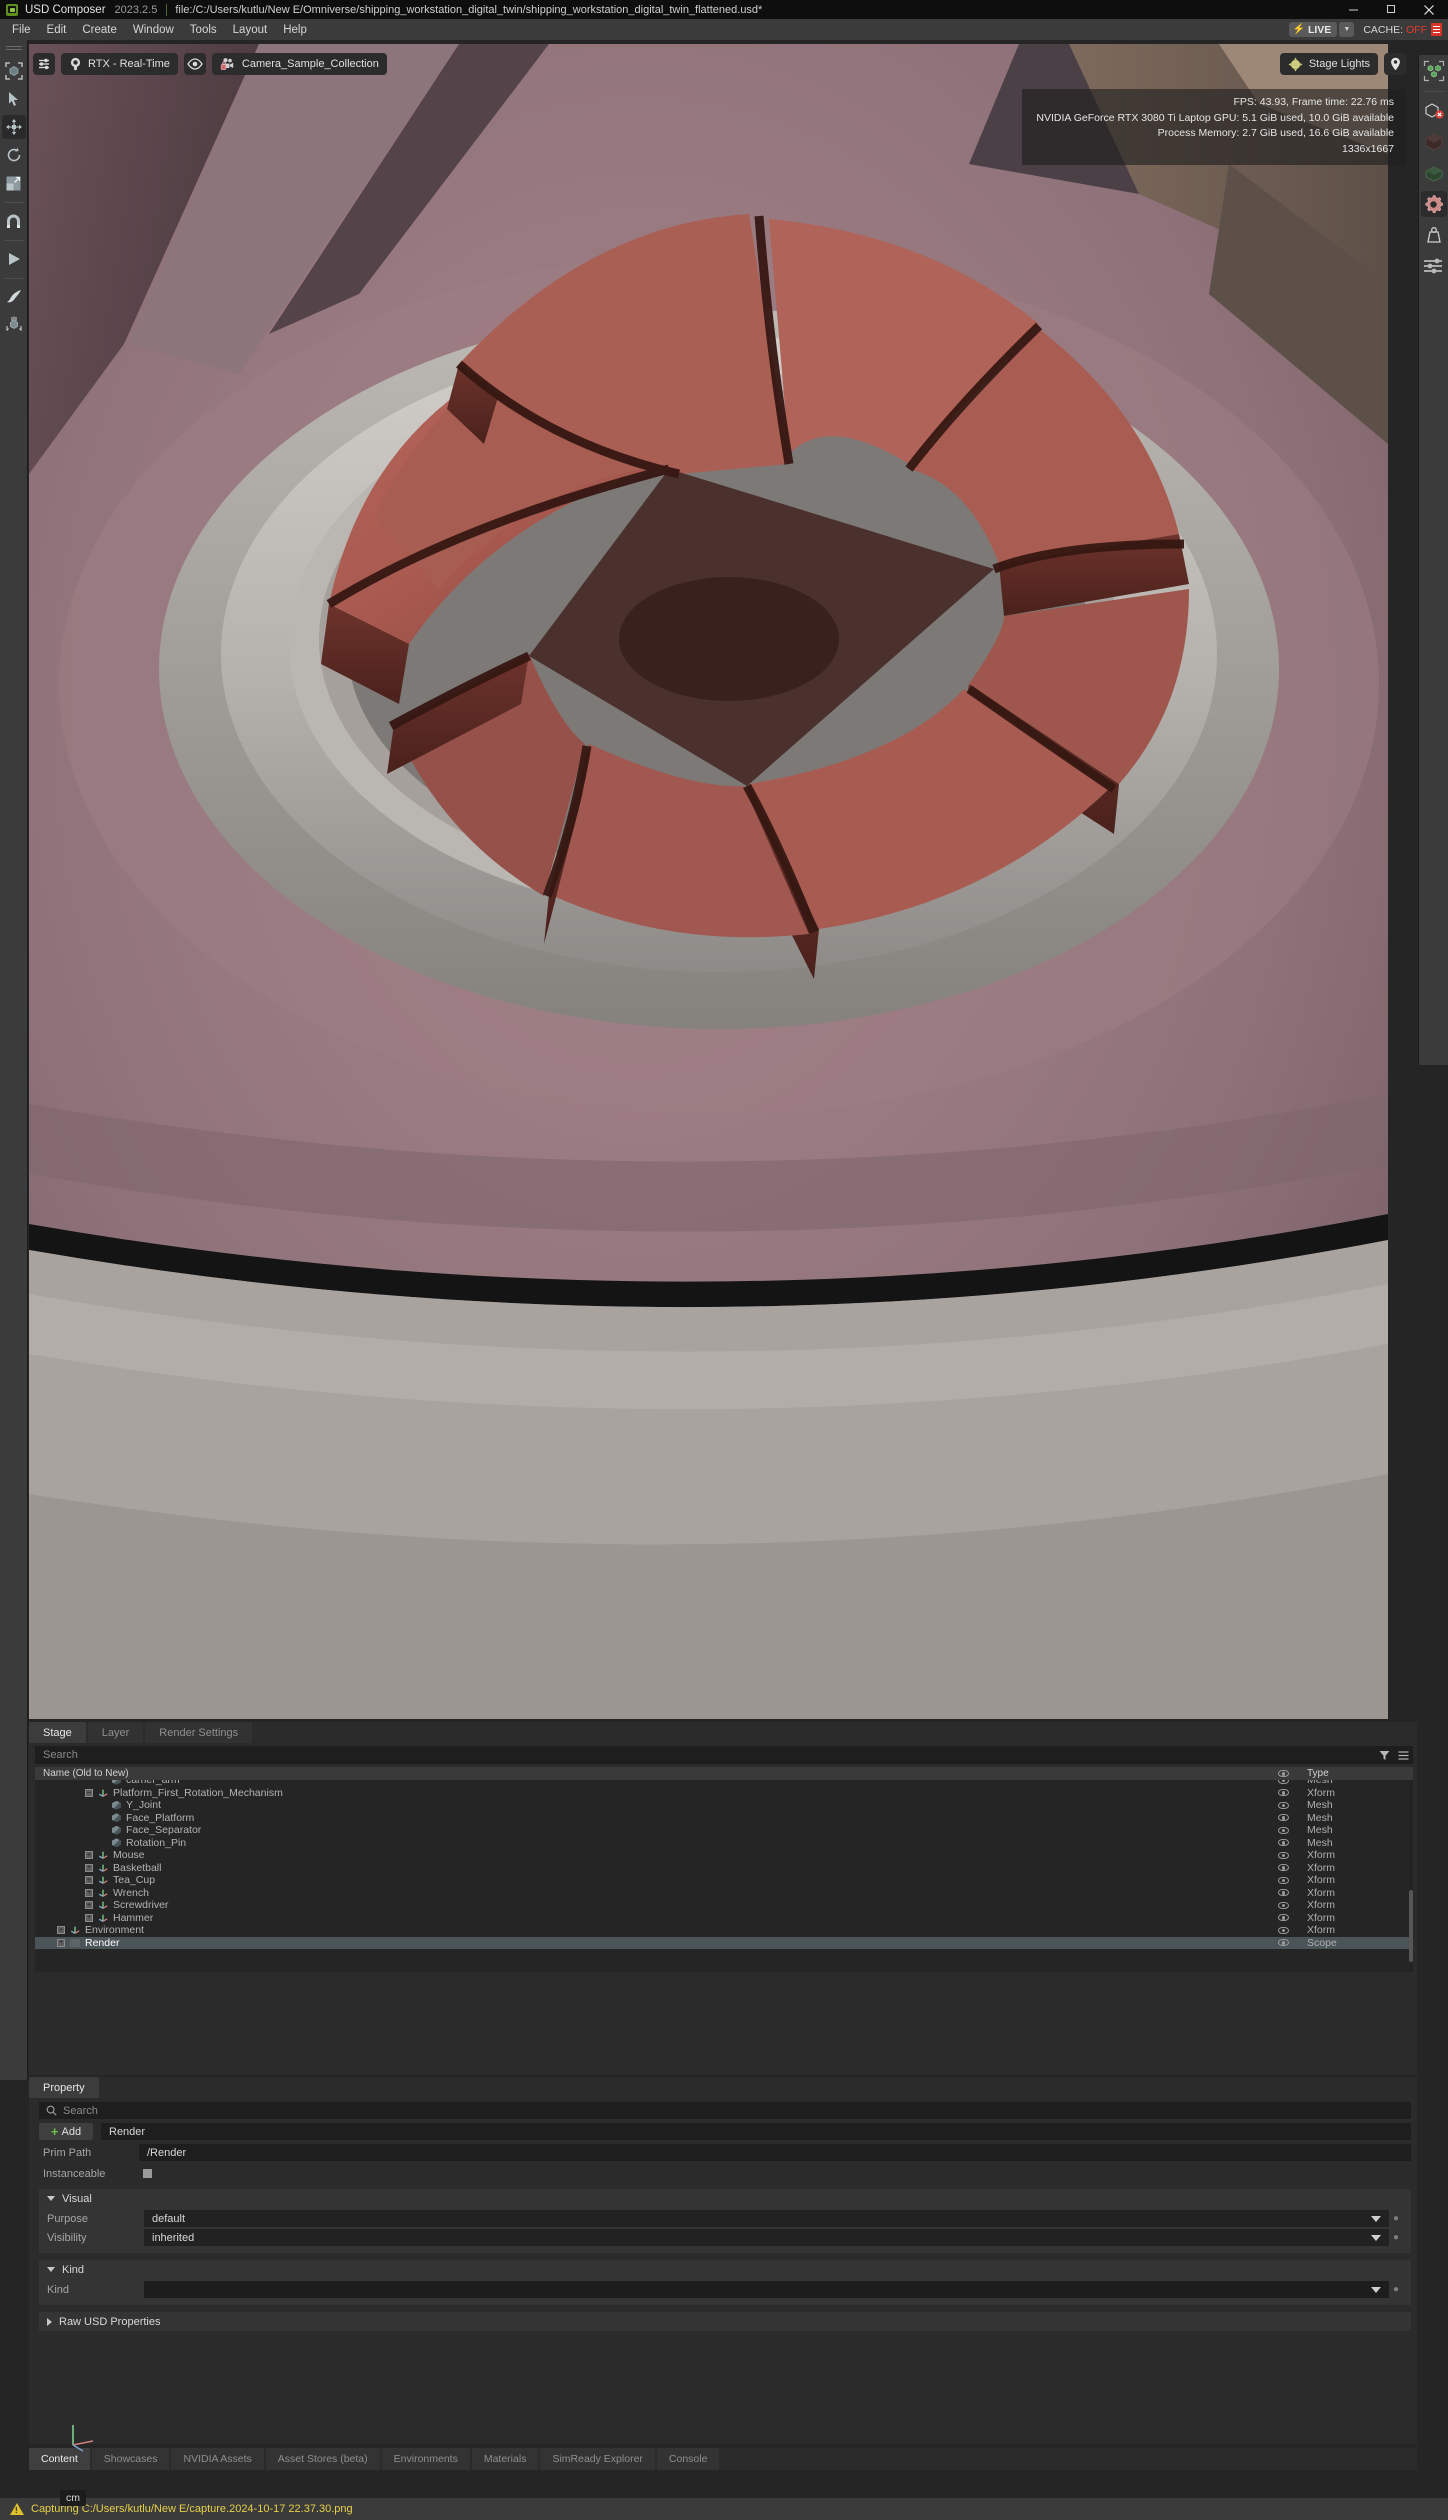 The image size is (1448, 2520). What do you see at coordinates (649, 1773) in the screenshot?
I see `column-header-name: Name (Old to New)` at bounding box center [649, 1773].